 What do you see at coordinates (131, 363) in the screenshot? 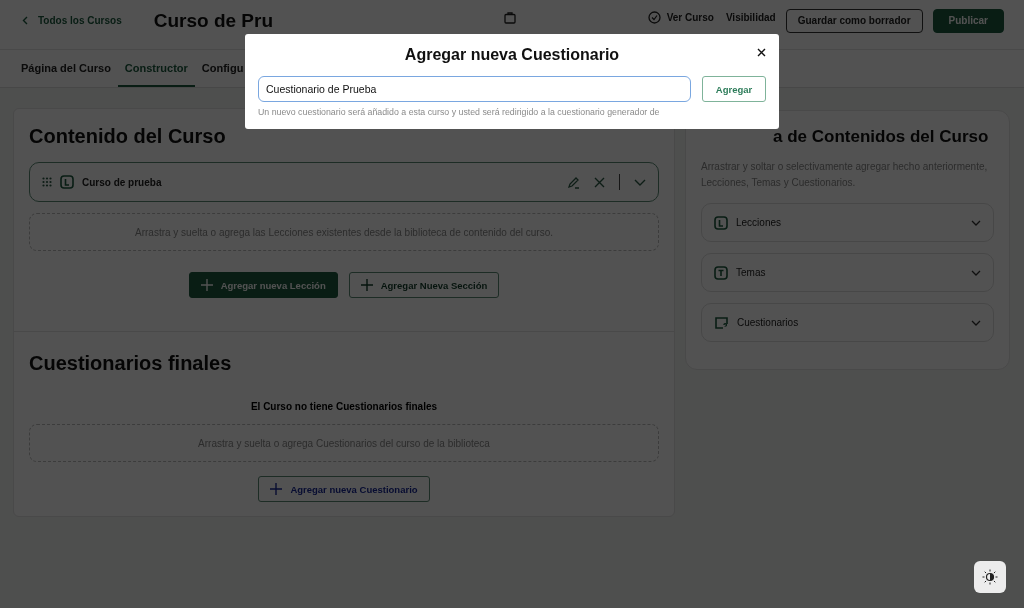
I see `section-heading: Cuestionarios finales` at bounding box center [131, 363].